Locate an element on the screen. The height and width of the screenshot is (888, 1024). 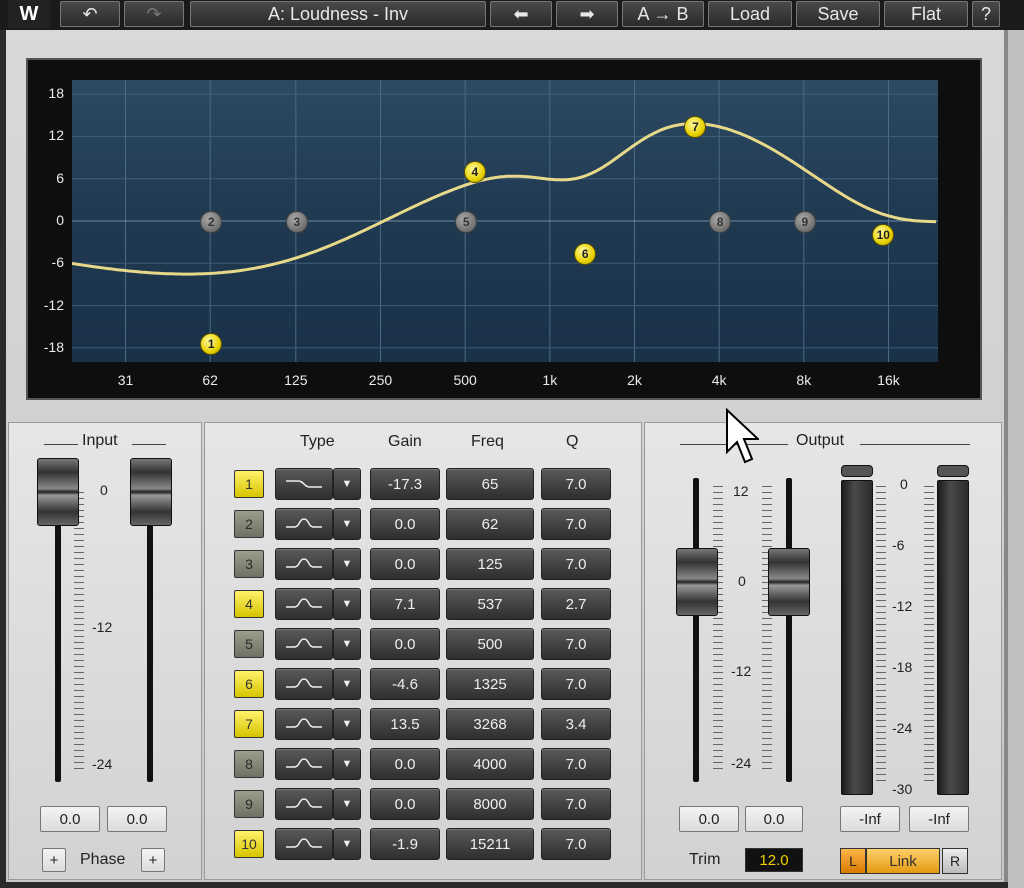
trim-label: Trim is located at coordinates (705, 859).